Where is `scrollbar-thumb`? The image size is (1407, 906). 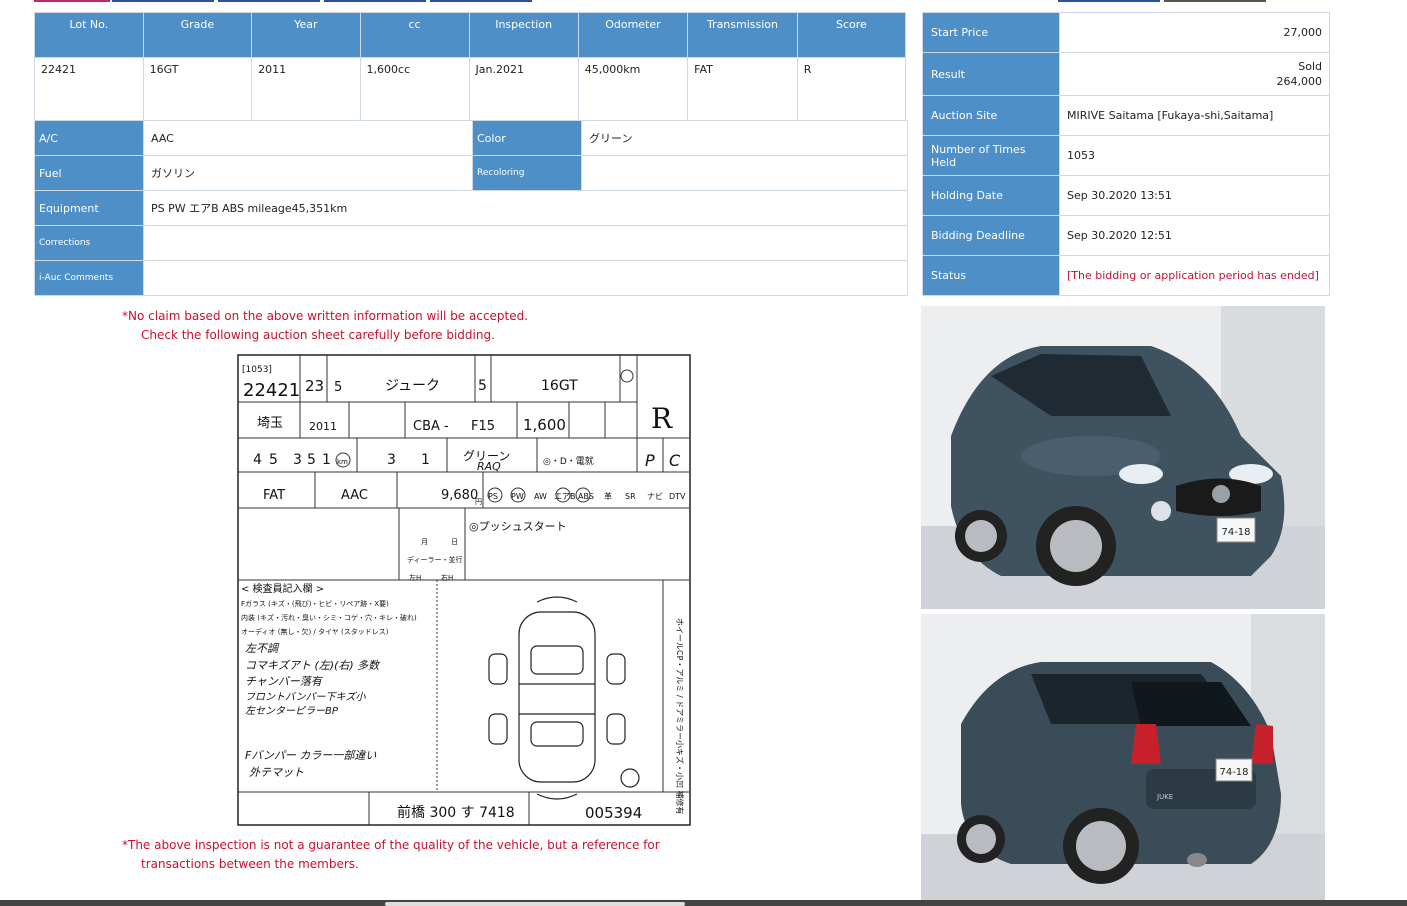
scrollbar-thumb is located at coordinates (535, 904).